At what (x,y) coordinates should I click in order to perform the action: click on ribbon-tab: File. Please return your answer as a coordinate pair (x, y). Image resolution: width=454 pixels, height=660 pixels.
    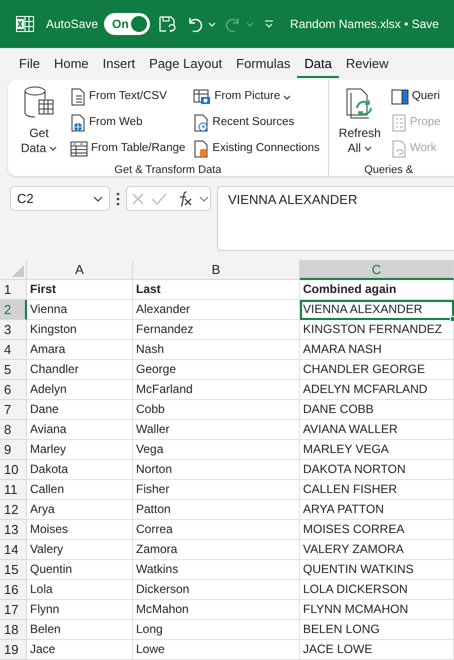
    Looking at the image, I should click on (29, 64).